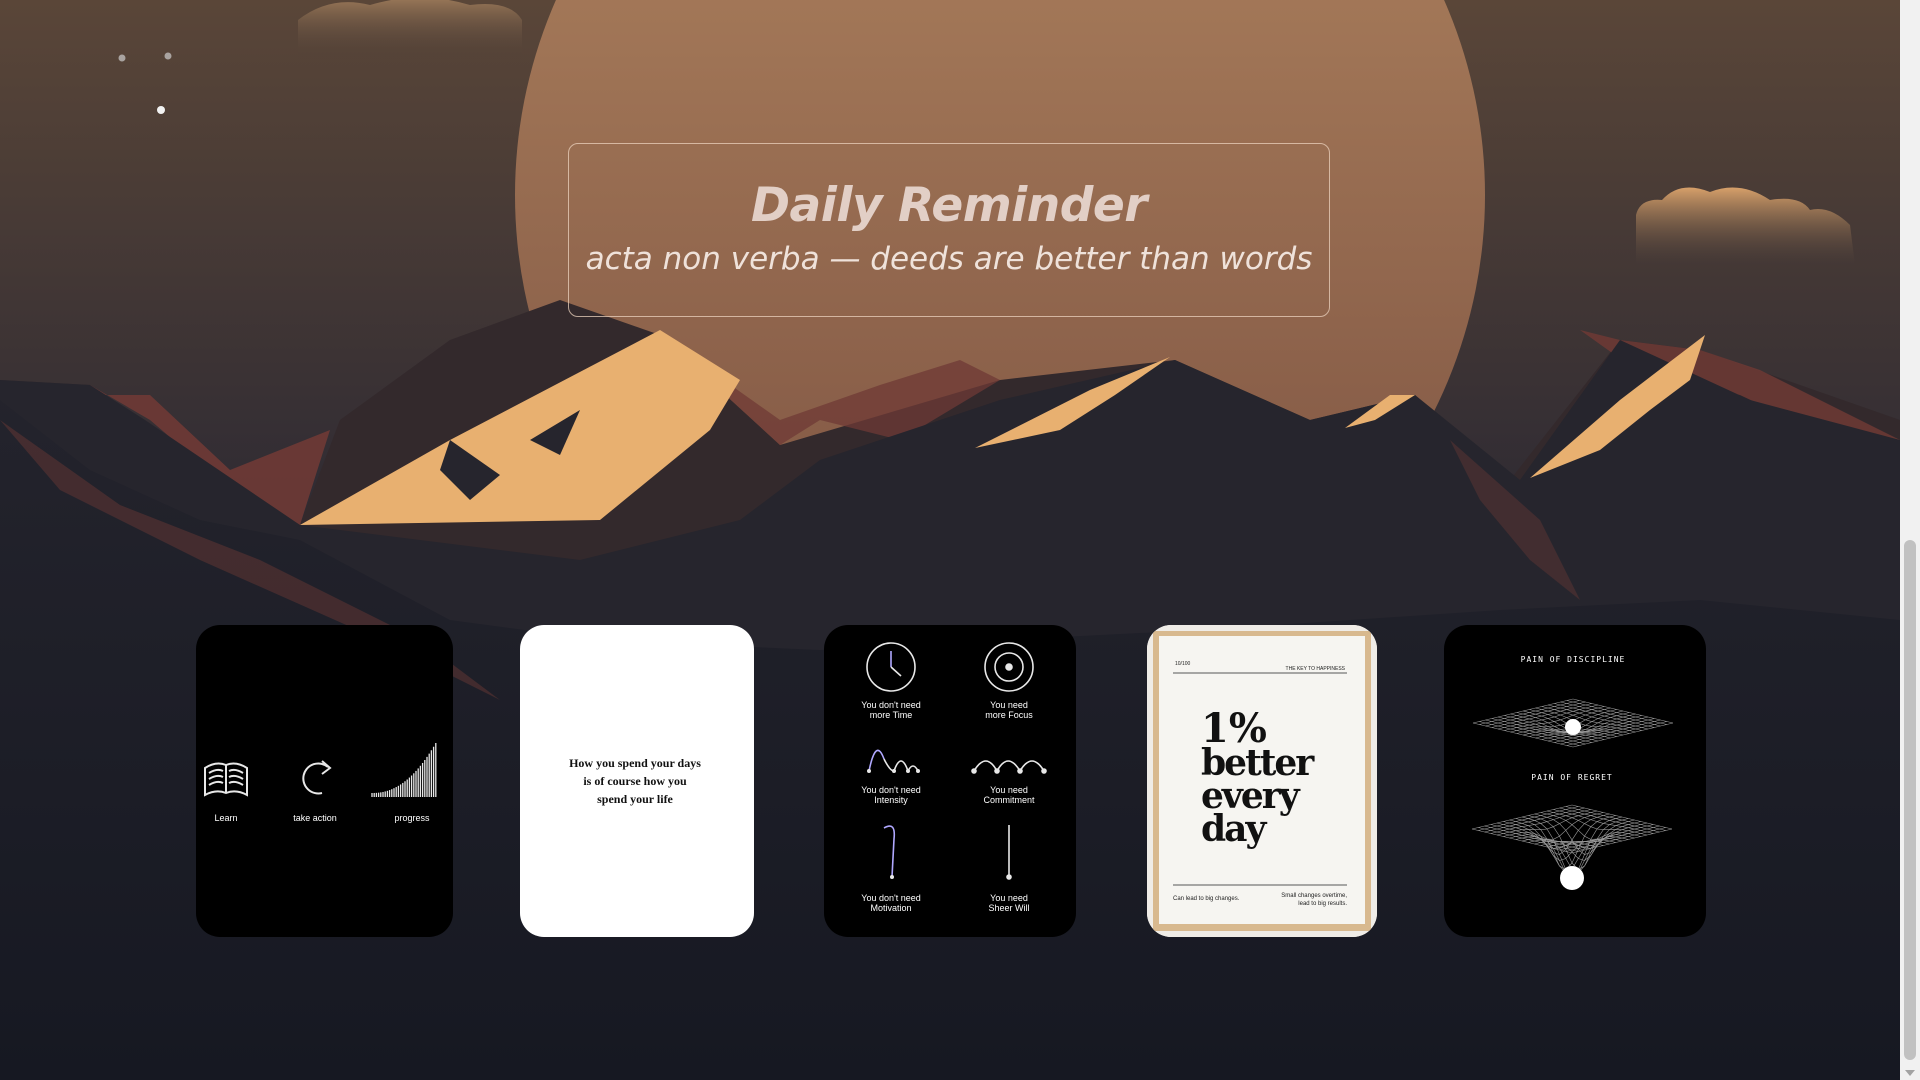 This screenshot has height=1080, width=1920. I want to click on progress-bars-icon, so click(404, 770).